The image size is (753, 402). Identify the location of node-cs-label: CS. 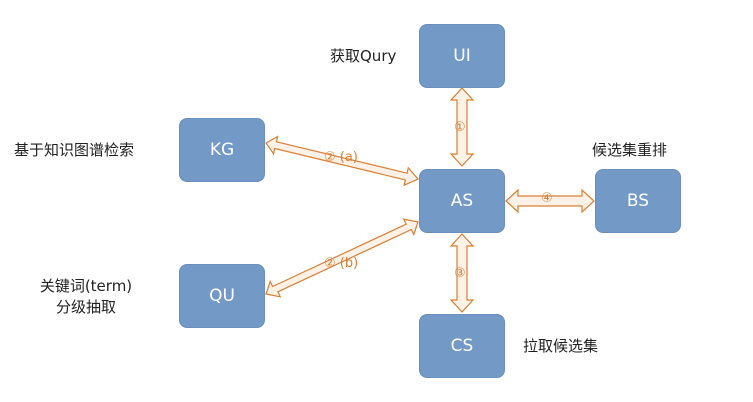
(462, 346).